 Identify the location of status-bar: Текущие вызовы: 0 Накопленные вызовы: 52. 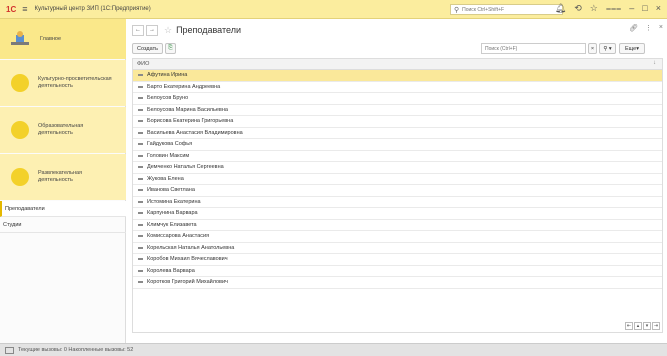
(333, 349).